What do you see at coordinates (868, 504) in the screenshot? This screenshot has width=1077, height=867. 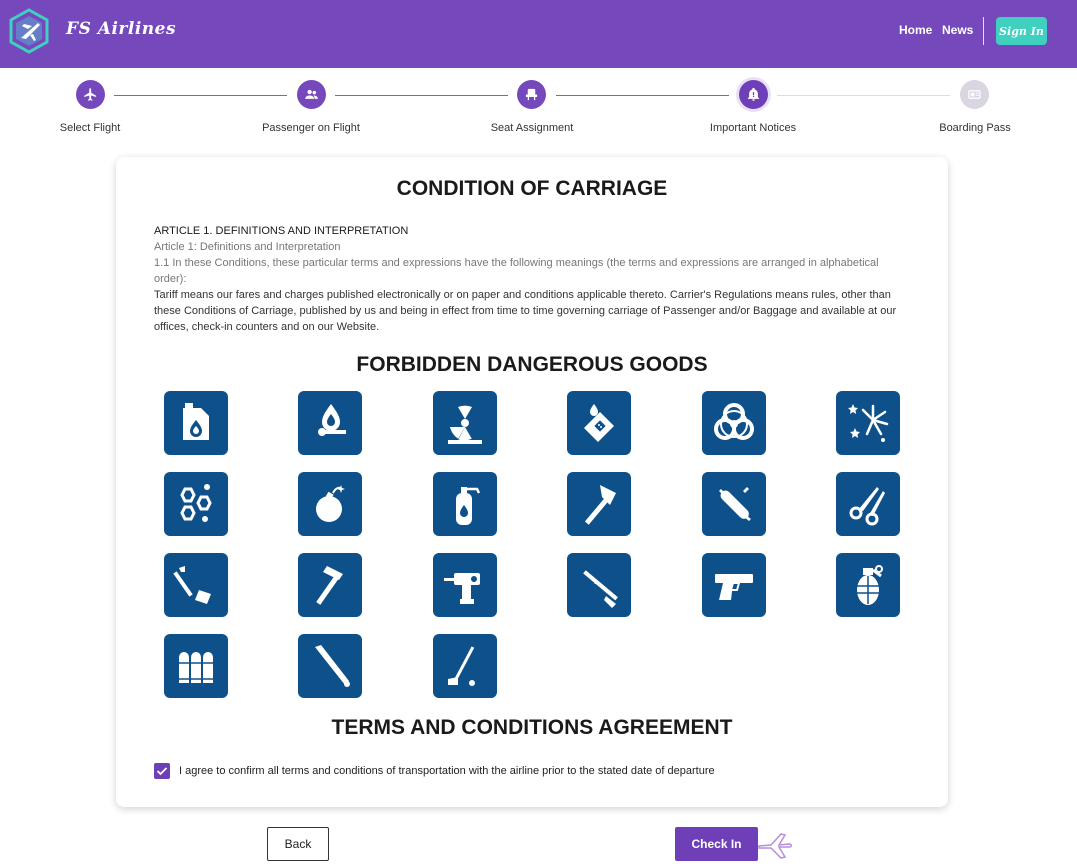 I see `scissors-icon` at bounding box center [868, 504].